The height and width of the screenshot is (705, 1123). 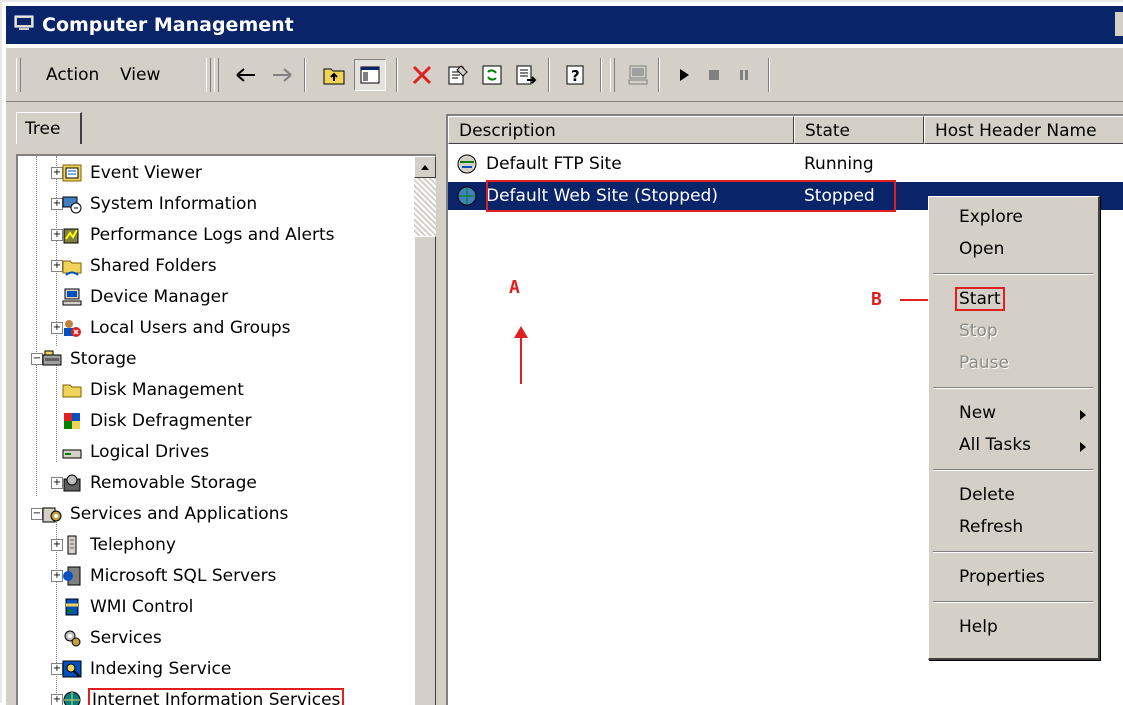 I want to click on play-icon, so click(x=684, y=75).